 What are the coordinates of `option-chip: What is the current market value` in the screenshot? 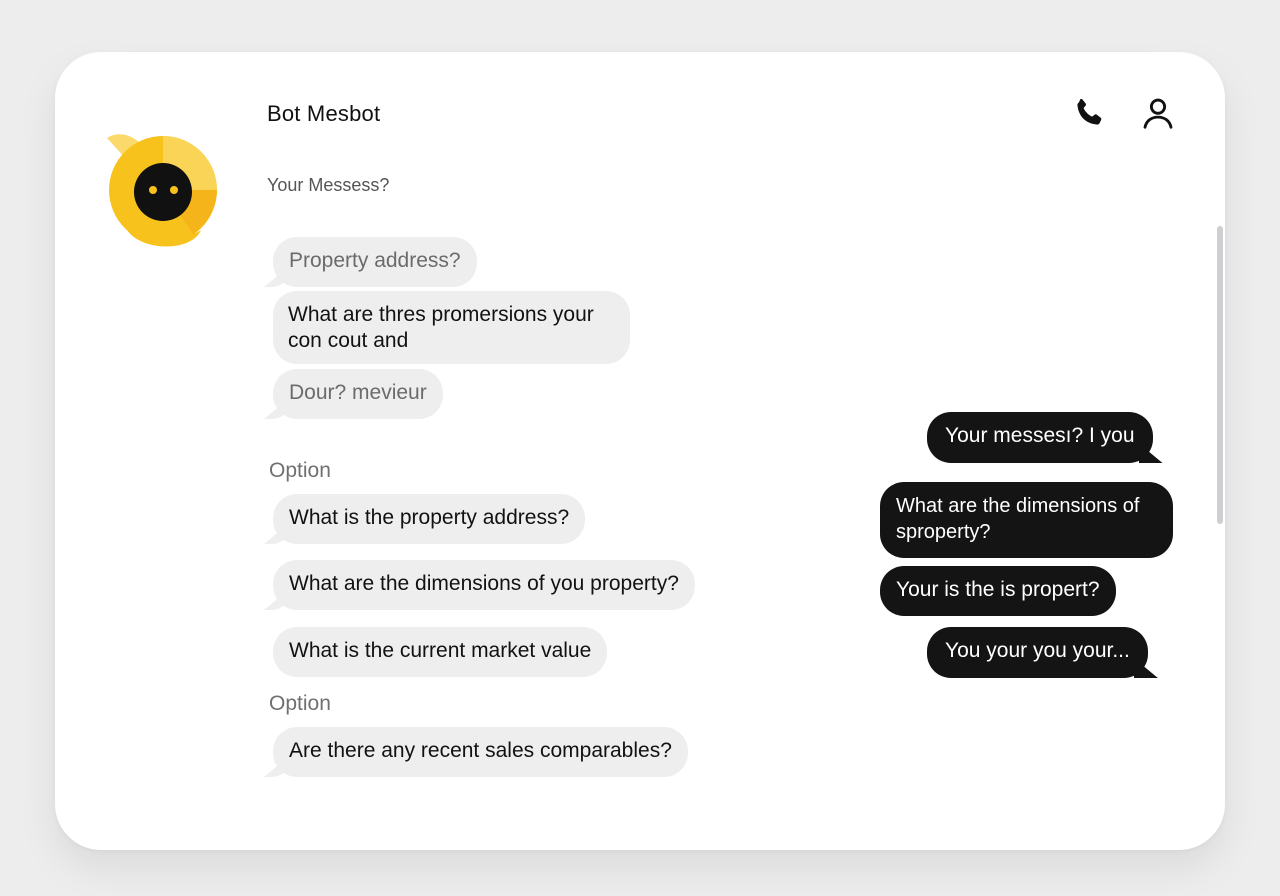 It's located at (440, 652).